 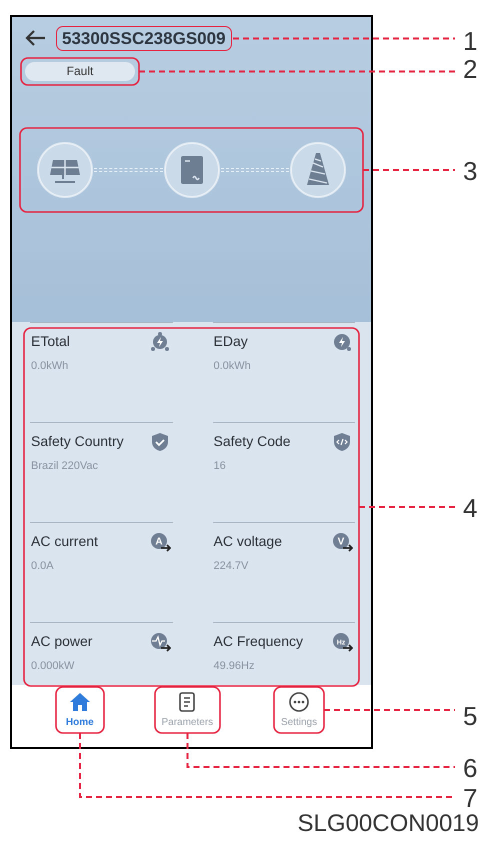 What do you see at coordinates (470, 798) in the screenshot?
I see `callout-number: 7` at bounding box center [470, 798].